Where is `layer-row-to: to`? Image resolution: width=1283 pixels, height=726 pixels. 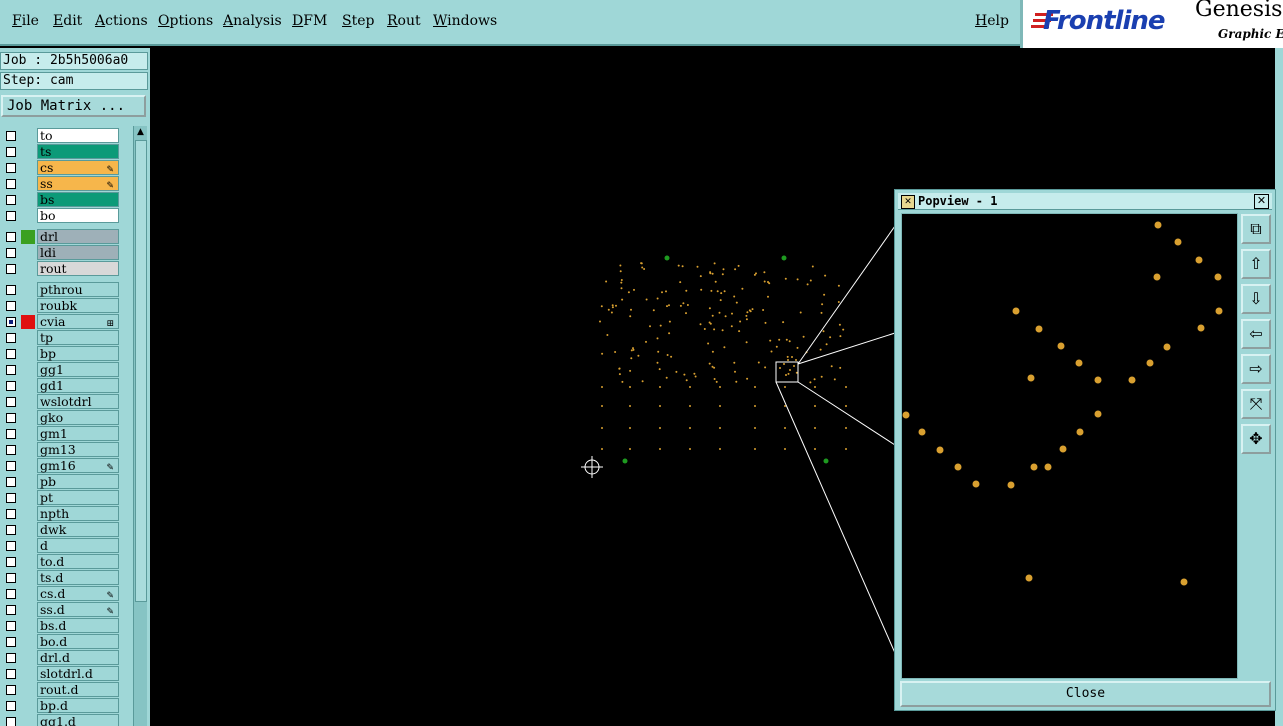
layer-row-to: to is located at coordinates (62, 136).